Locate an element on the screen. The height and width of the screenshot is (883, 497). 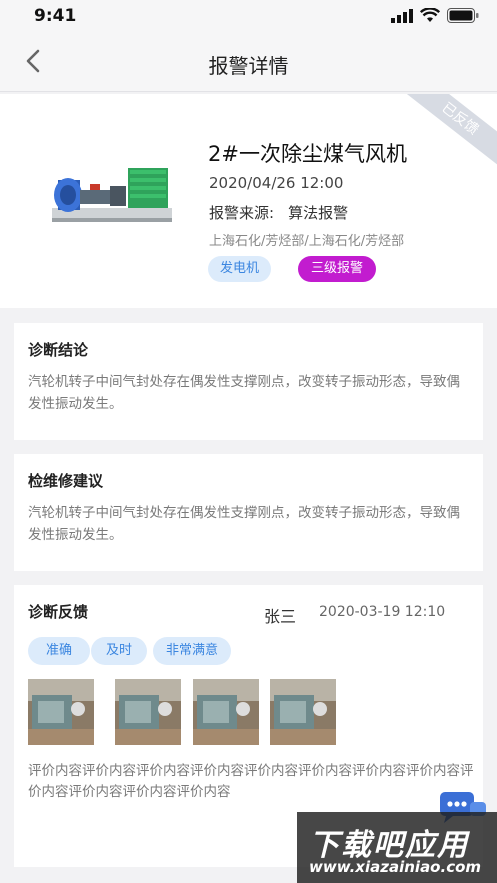
status-icons is located at coordinates (435, 15).